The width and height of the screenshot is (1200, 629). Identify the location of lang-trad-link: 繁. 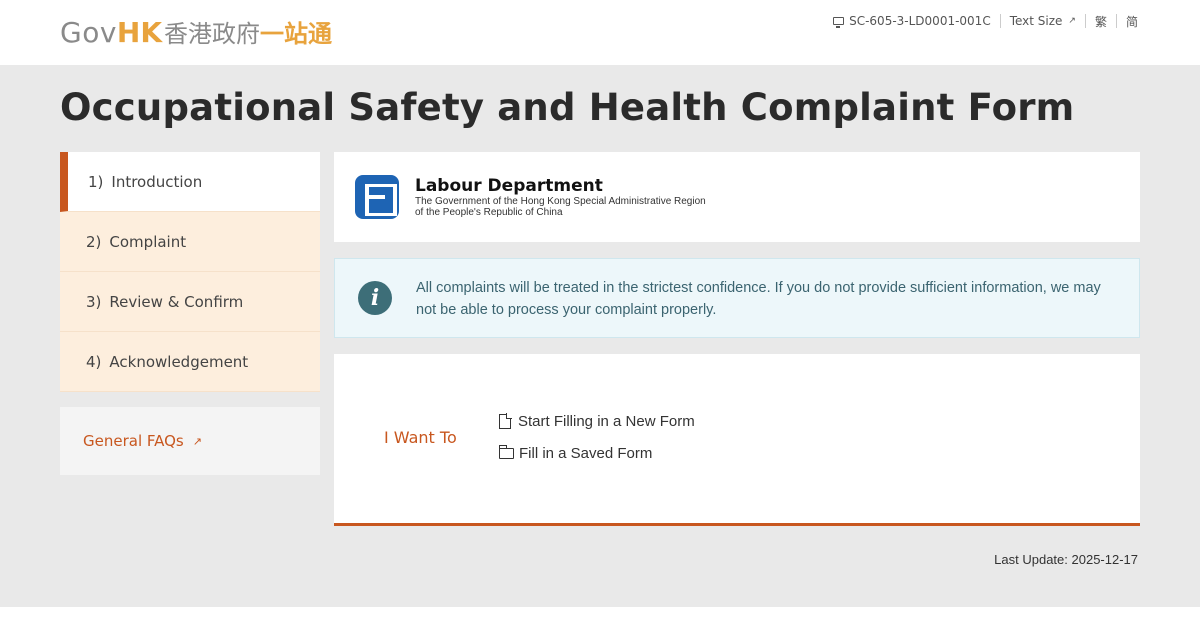
(1101, 21).